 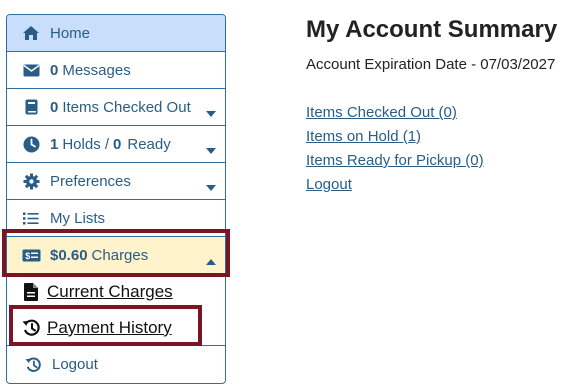 I want to click on sidebar-item-label: My Lists, so click(x=78, y=218).